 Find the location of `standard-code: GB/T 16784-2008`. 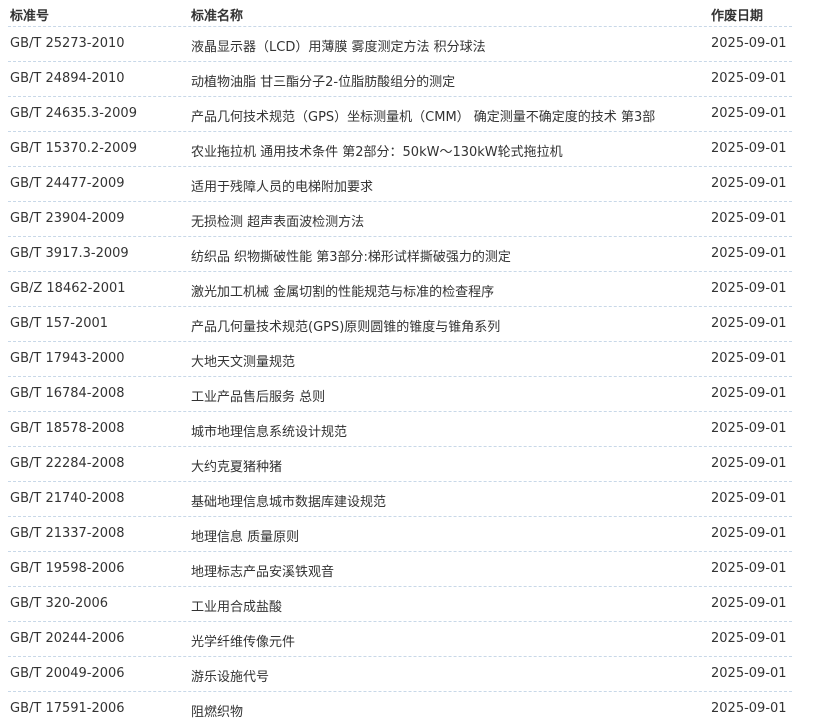

standard-code: GB/T 16784-2008 is located at coordinates (67, 393).